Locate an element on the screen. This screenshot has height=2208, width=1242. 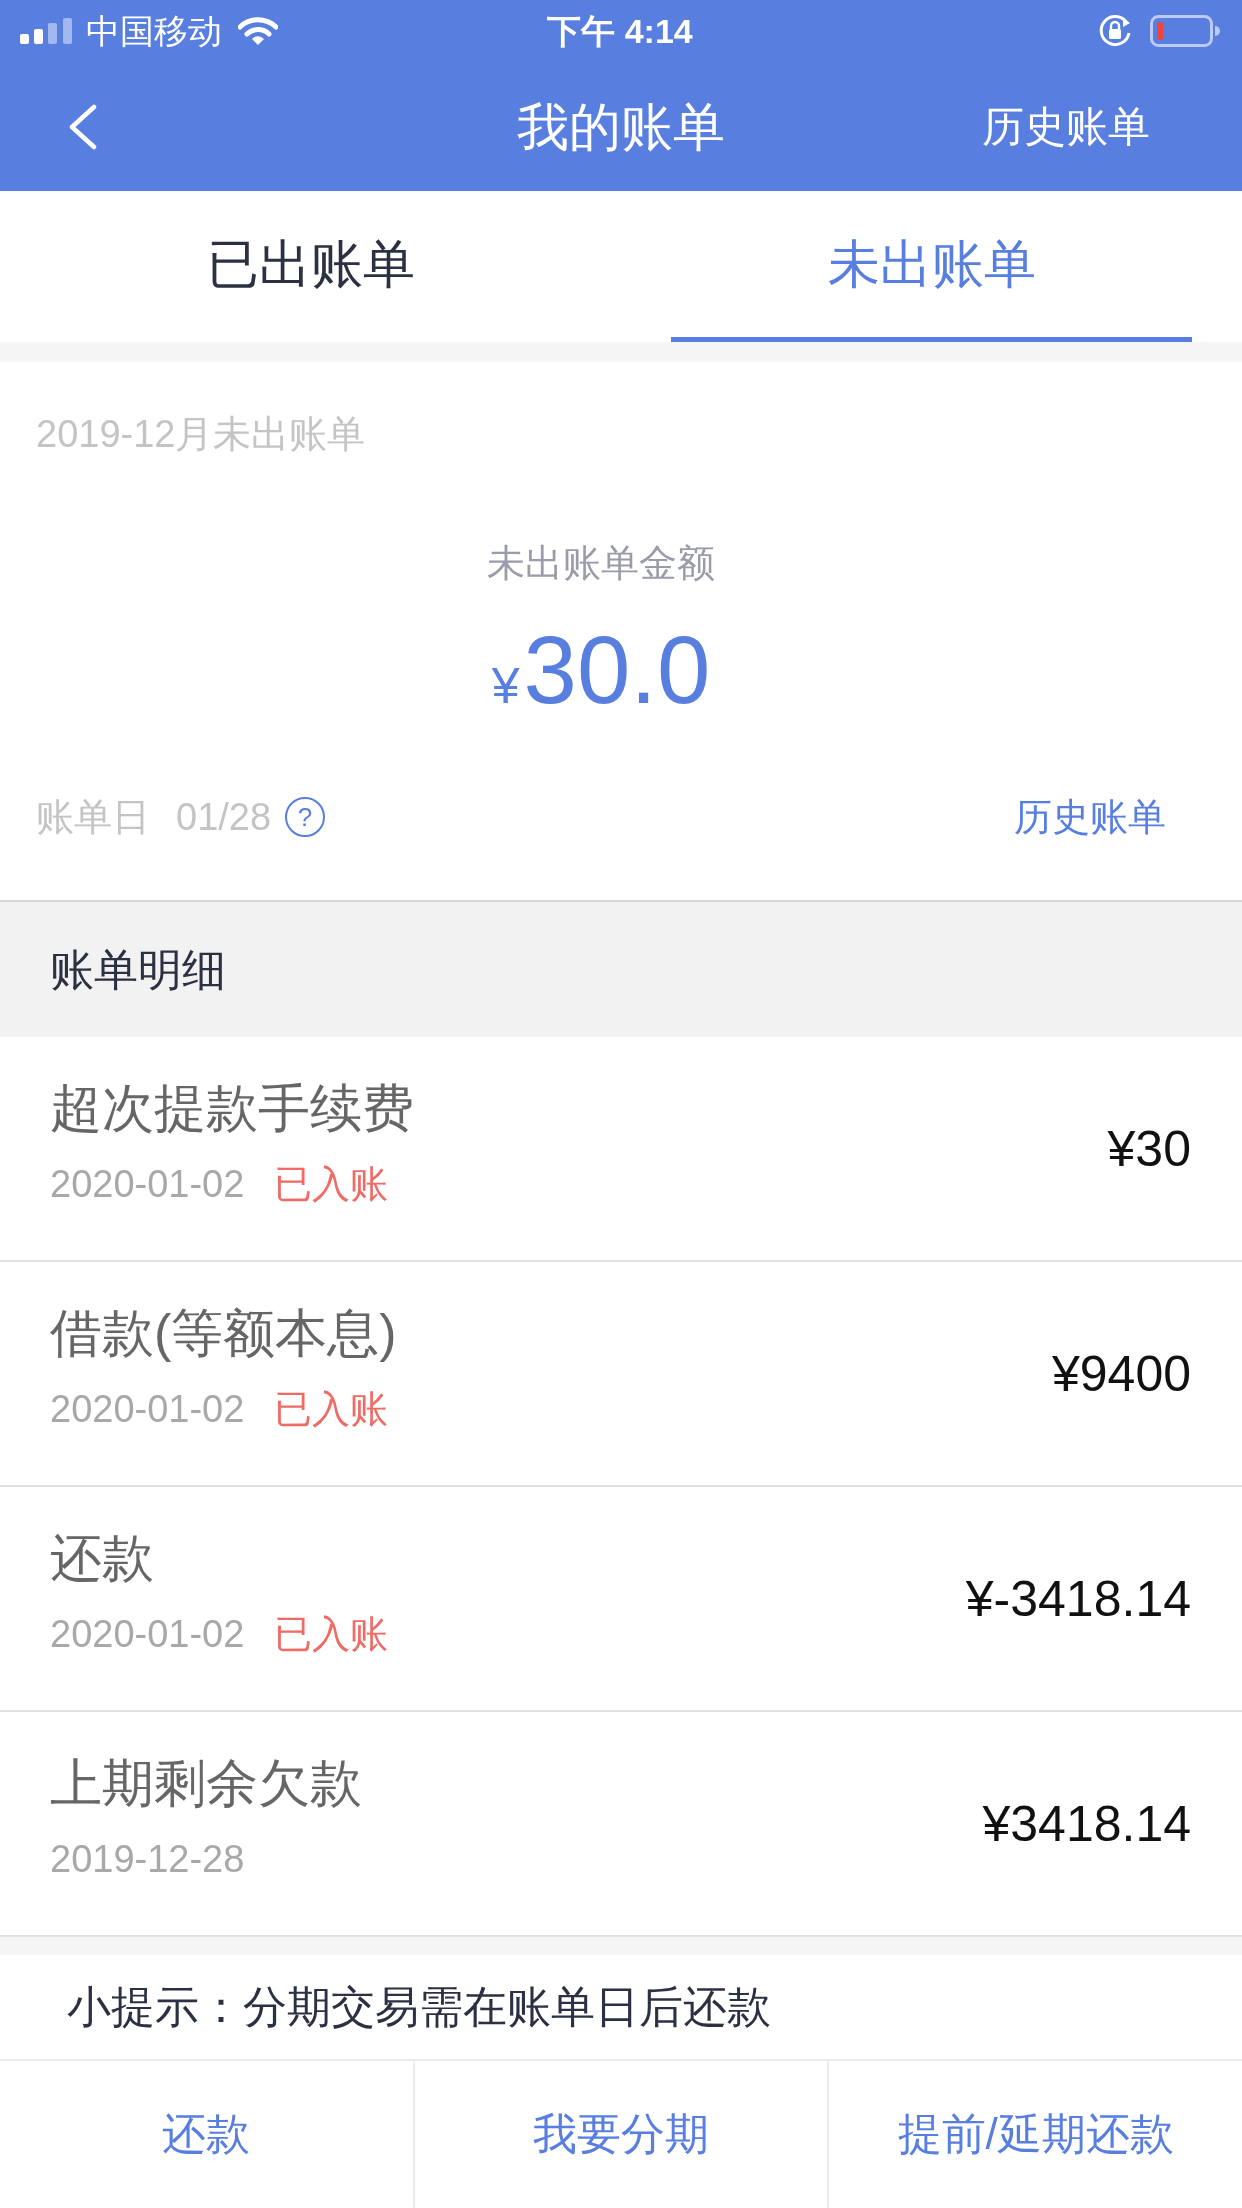
item-name: 还款 is located at coordinates (102, 1558).